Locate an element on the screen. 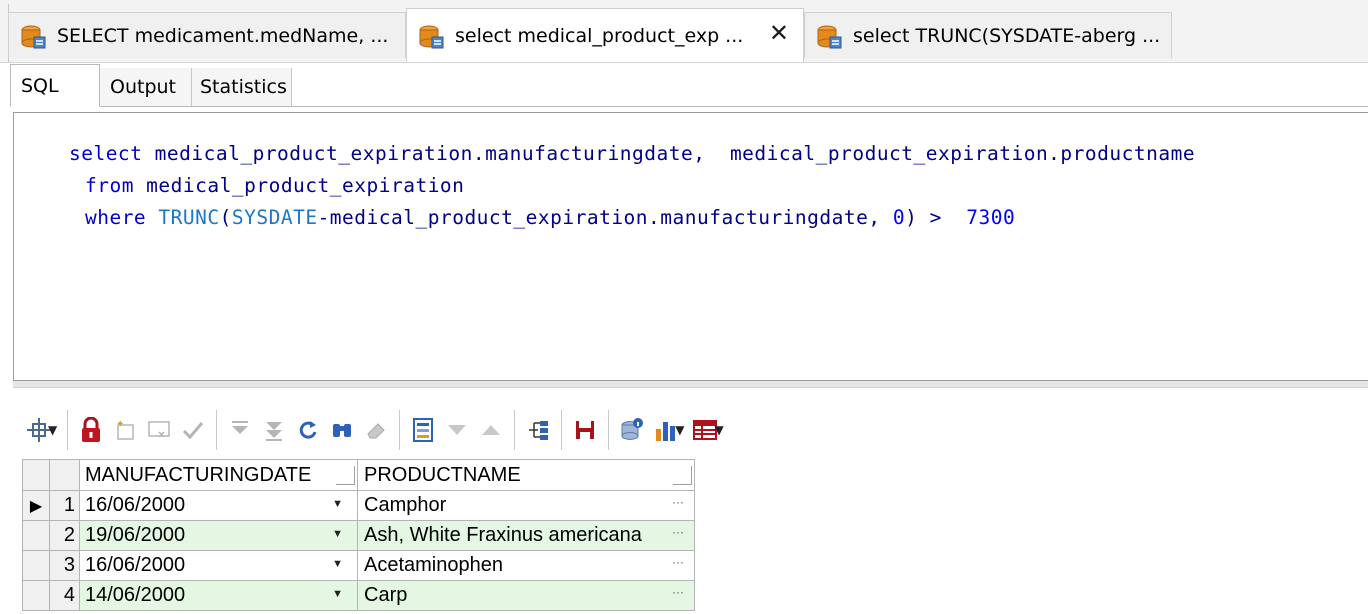 The width and height of the screenshot is (1368, 614). cell-value: 19/06/2000 is located at coordinates (135, 535).